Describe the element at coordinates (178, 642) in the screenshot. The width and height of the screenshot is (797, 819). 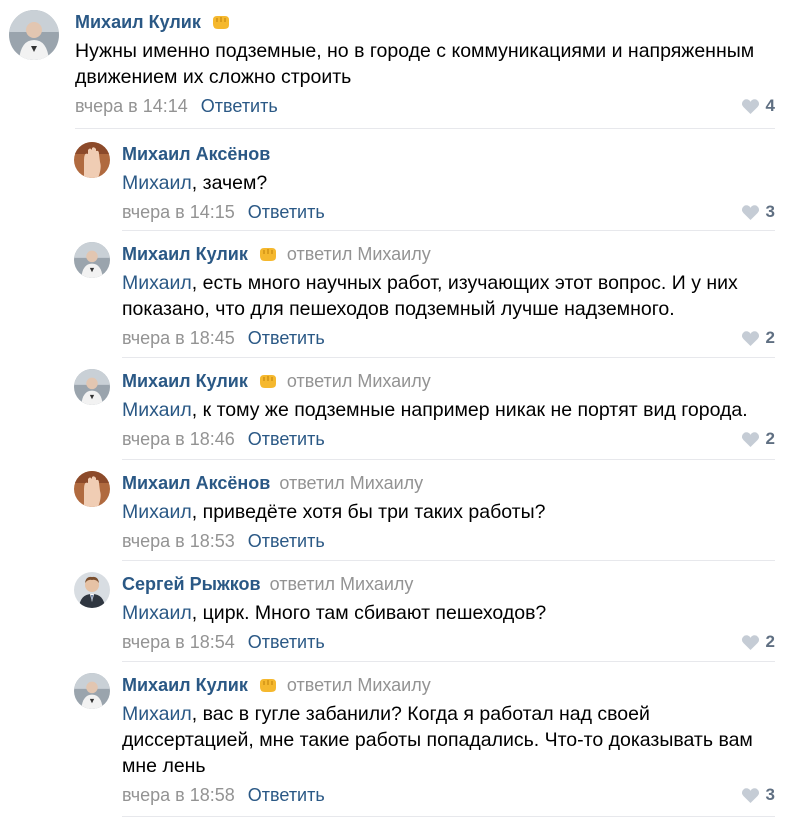
I see `comment-date: вчера в 18:54` at that location.